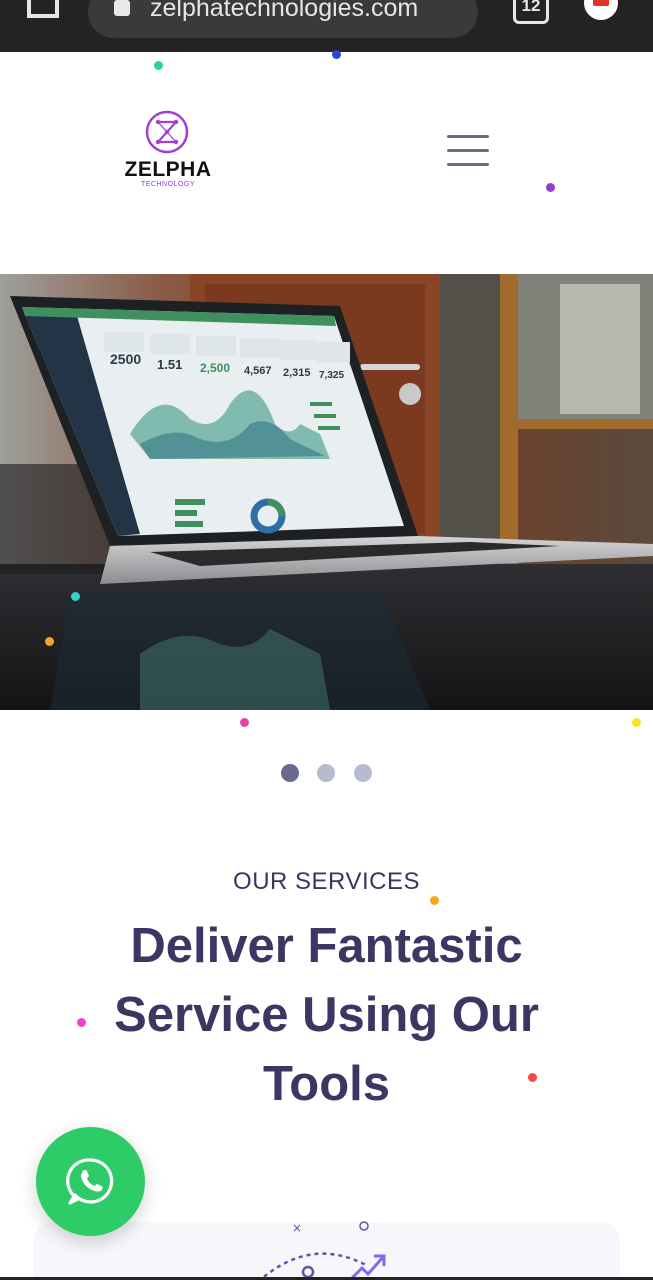 The width and height of the screenshot is (653, 1280). Describe the element at coordinates (297, 373) in the screenshot. I see `hero-stat: 2,315` at that location.